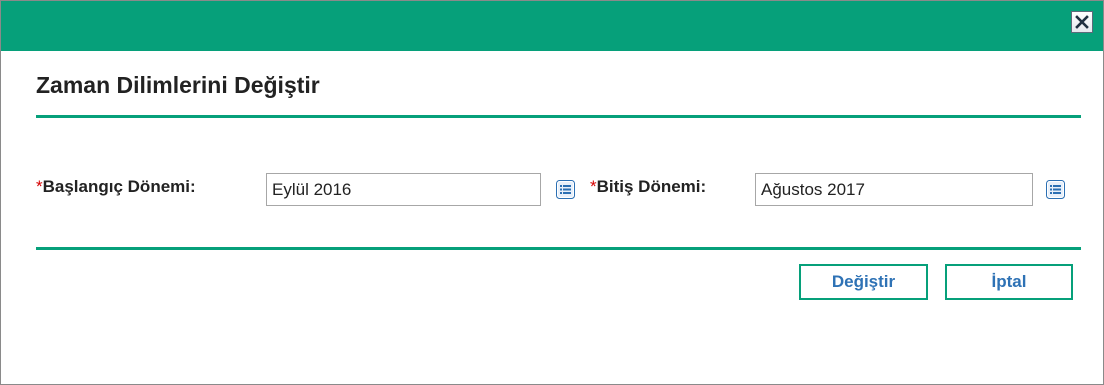 This screenshot has height=385, width=1104. Describe the element at coordinates (1009, 282) in the screenshot. I see `cancel-button: İptal` at that location.